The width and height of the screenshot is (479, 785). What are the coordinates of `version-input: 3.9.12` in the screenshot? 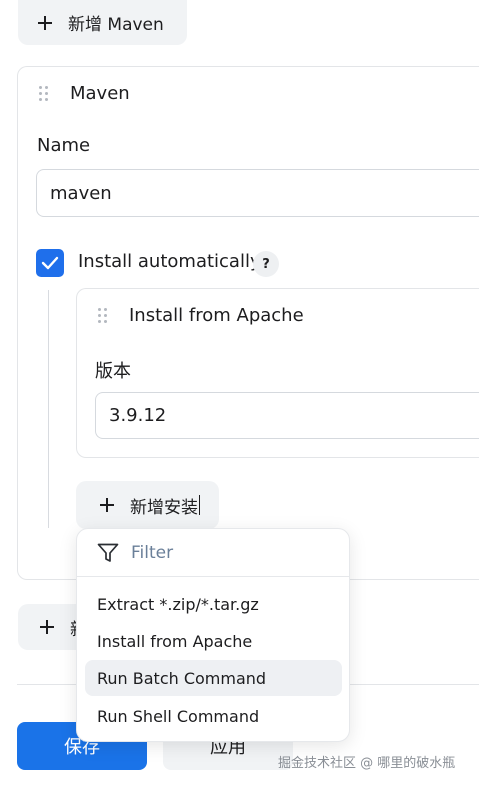 It's located at (287, 415).